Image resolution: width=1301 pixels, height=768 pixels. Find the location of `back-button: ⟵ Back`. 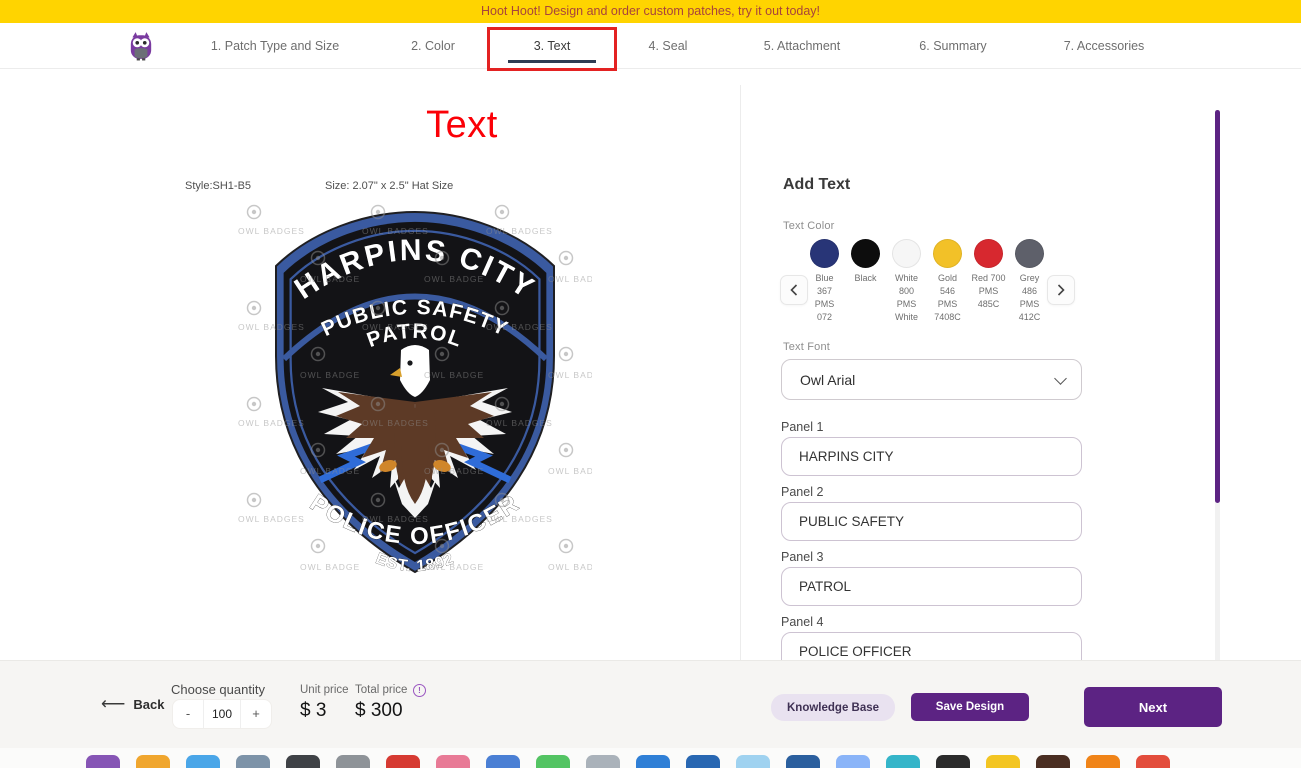

back-button: ⟵ Back is located at coordinates (132, 704).